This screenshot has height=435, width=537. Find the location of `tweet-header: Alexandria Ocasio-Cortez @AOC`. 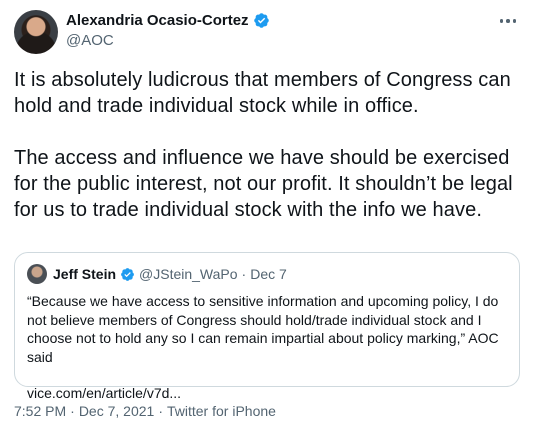

tweet-header: Alexandria Ocasio-Cortez @AOC is located at coordinates (268, 34).